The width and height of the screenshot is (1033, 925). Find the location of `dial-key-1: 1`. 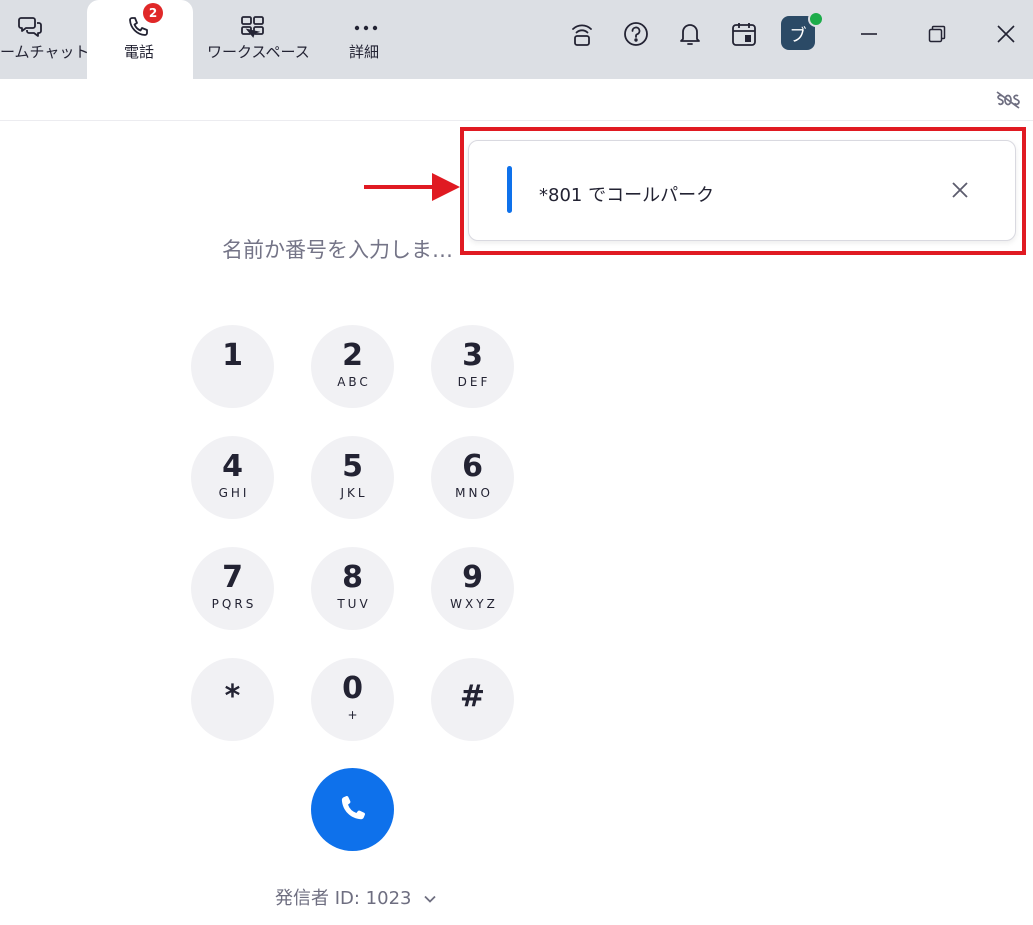

dial-key-1: 1 is located at coordinates (232, 366).